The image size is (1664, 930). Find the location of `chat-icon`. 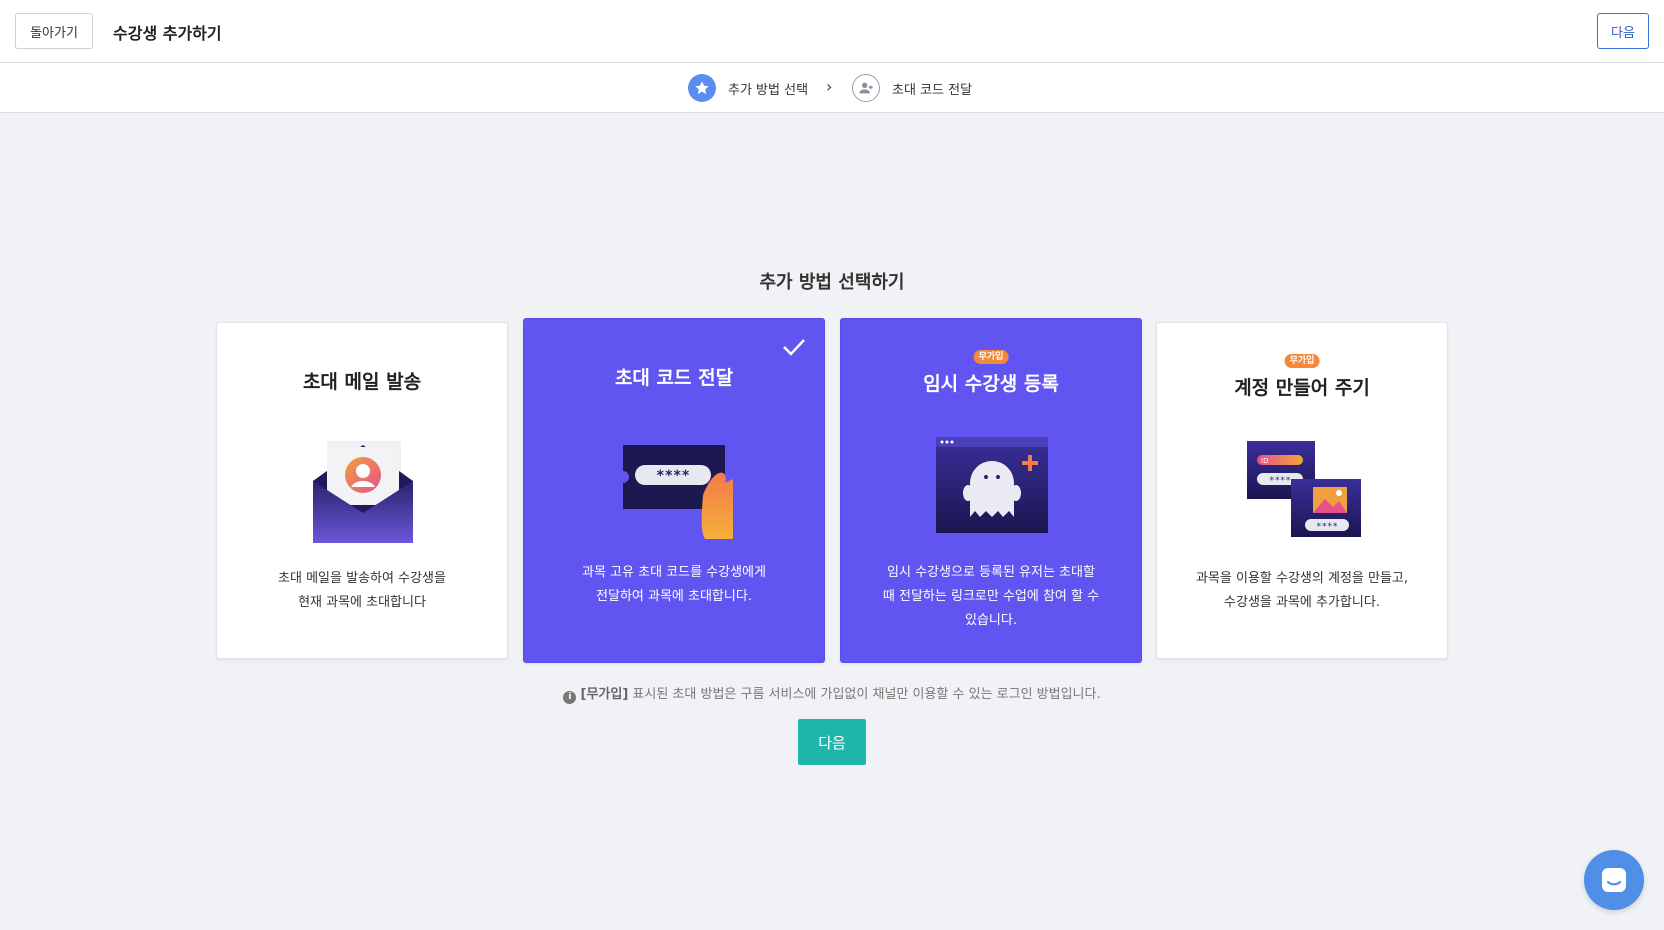

chat-icon is located at coordinates (1614, 880).